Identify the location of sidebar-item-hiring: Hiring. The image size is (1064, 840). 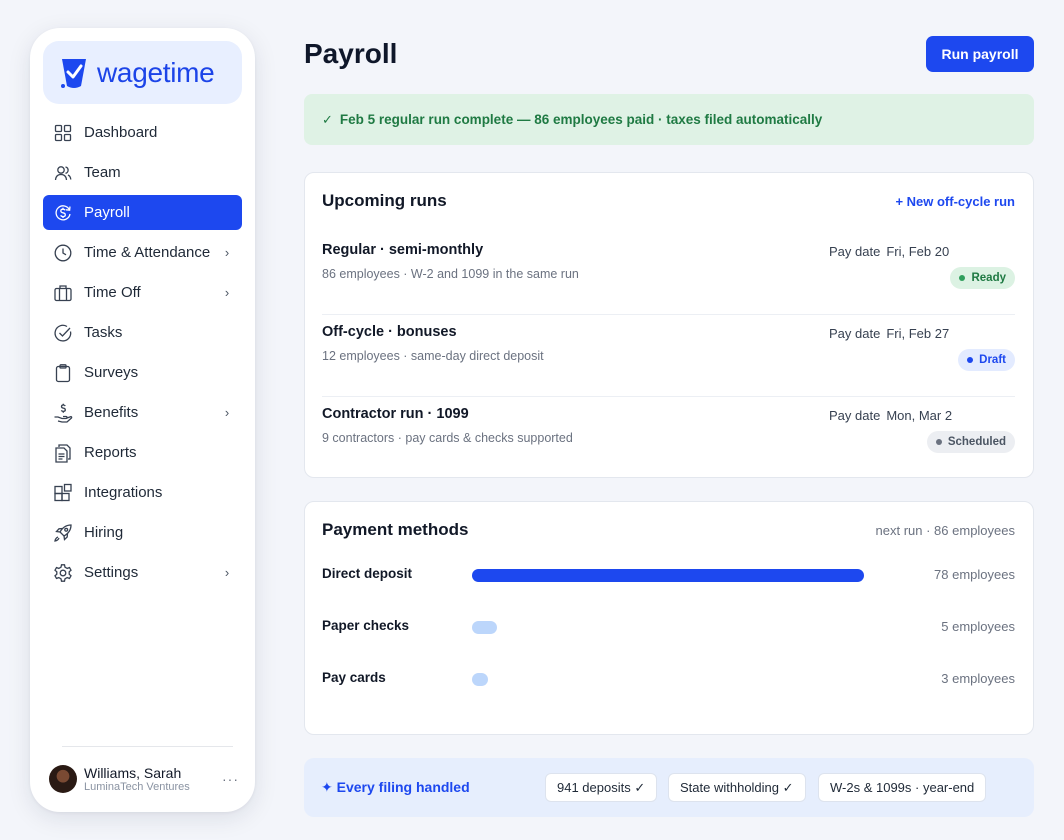
(142, 532).